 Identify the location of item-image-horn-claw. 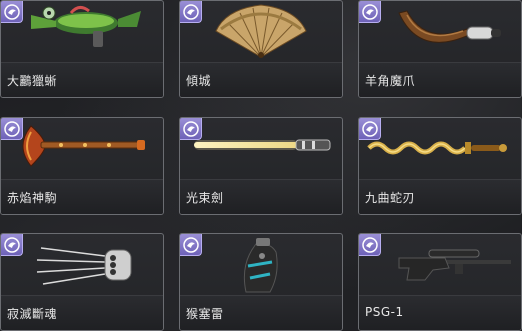
(440, 32).